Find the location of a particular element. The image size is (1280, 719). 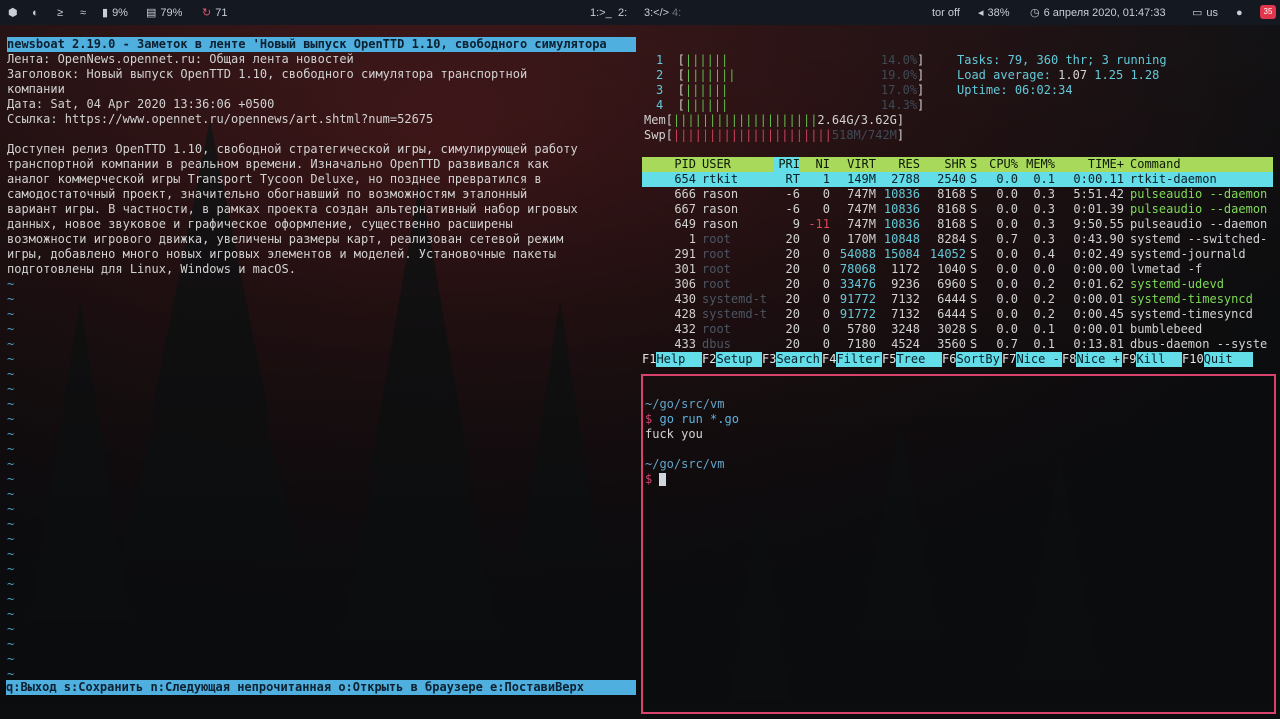

column-header-virt: VIRT is located at coordinates (854, 164).